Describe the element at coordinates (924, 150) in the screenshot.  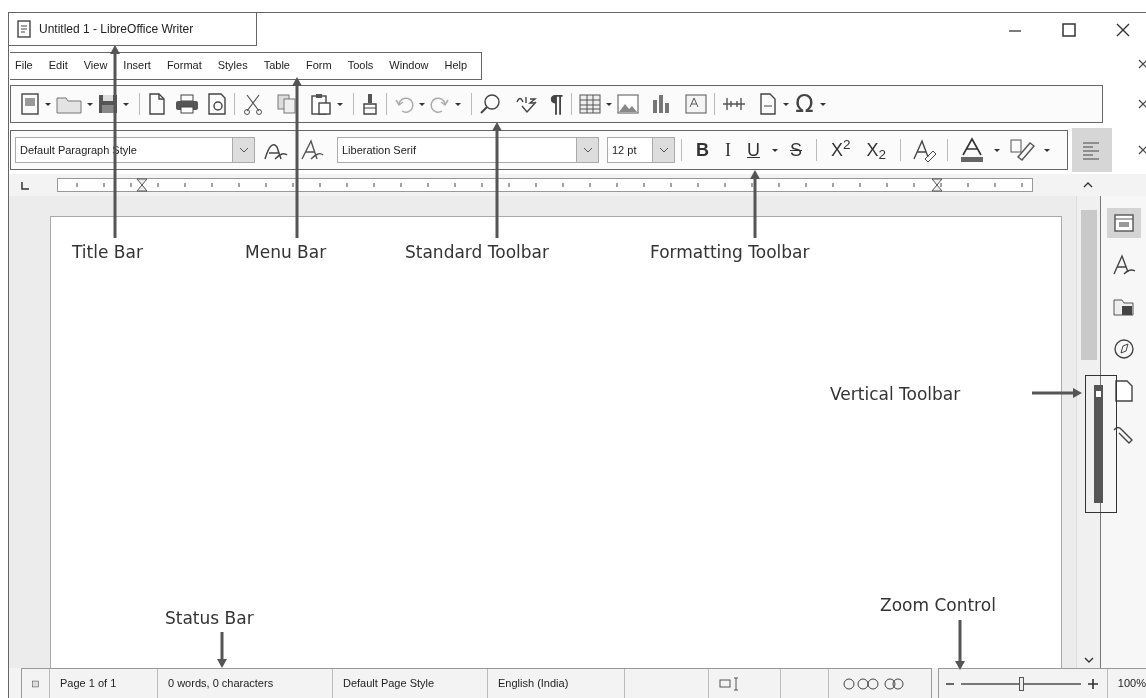
I see `clear-formatting-icon` at that location.